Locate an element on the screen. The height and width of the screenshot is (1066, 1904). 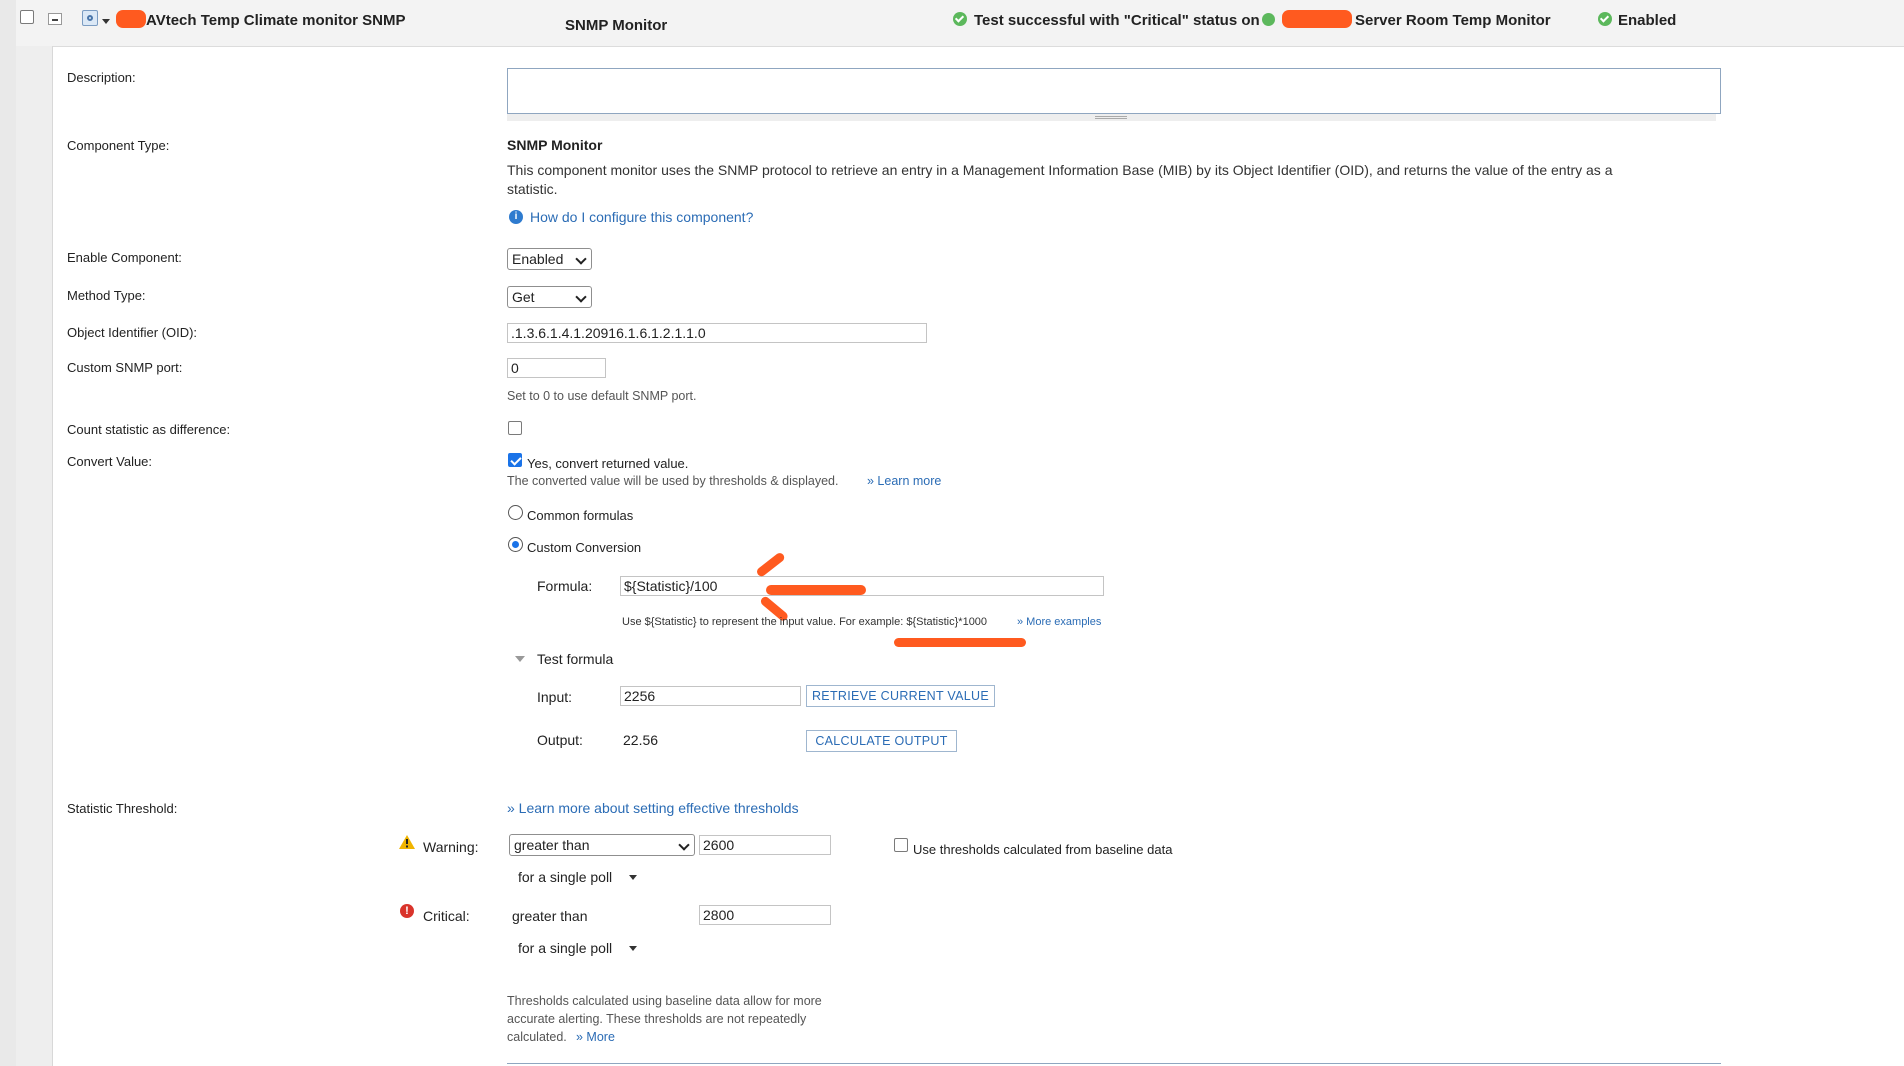
panel-gutter is located at coordinates (34, 556).